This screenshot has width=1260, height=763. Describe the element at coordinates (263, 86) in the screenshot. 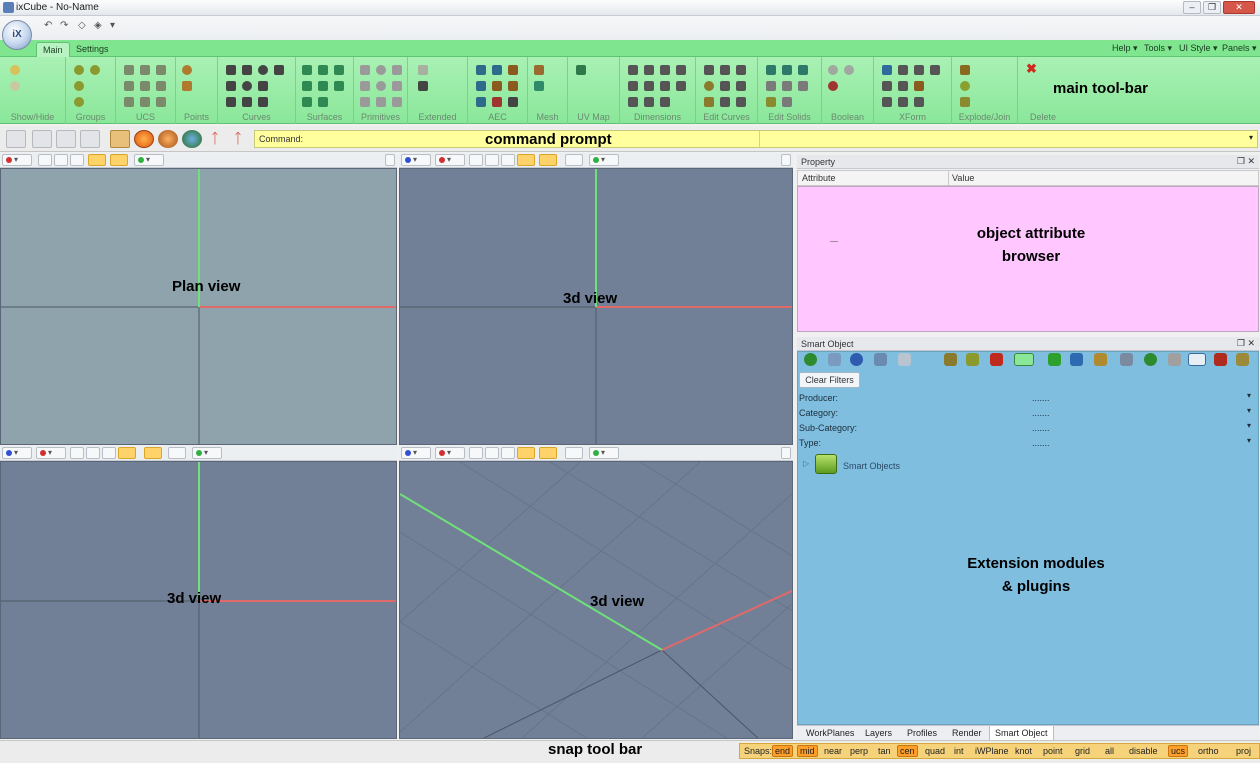

I see `spline-icon` at that location.